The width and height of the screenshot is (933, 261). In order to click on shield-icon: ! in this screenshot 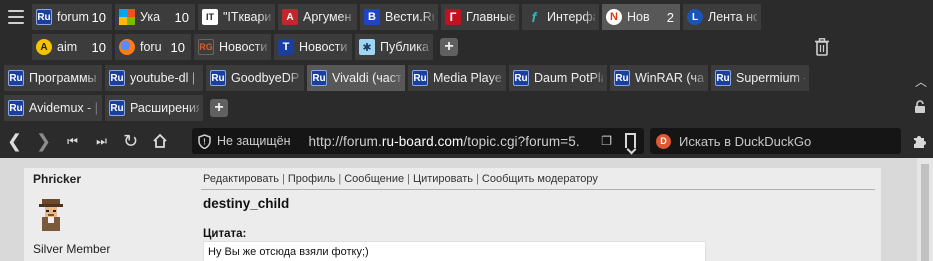, I will do `click(204, 141)`.